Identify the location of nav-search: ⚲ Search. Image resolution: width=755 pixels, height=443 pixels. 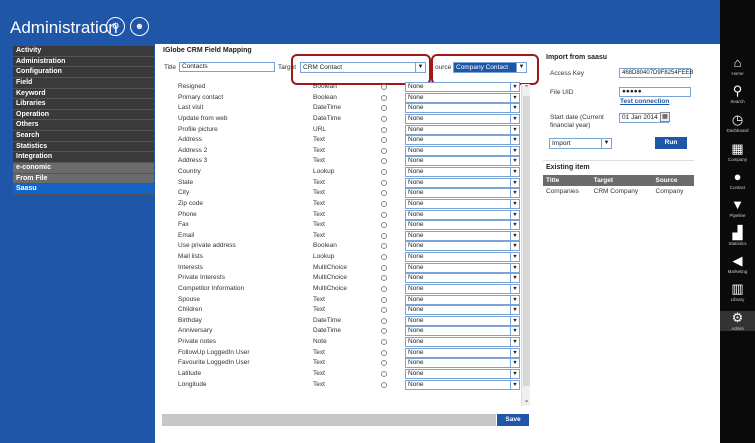
(737, 94).